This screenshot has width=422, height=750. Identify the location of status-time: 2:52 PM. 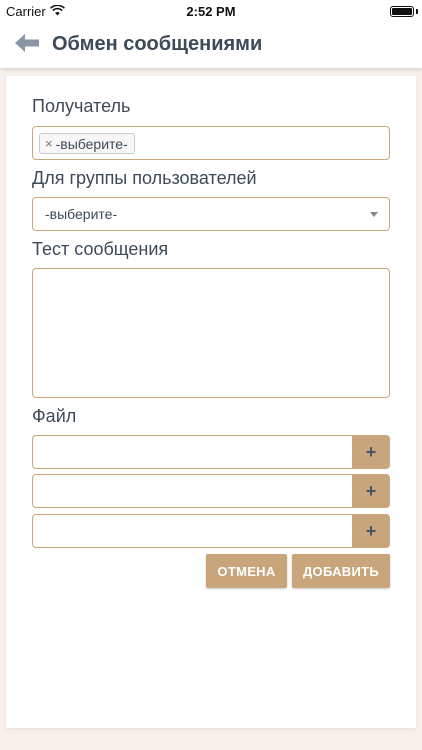
(211, 11).